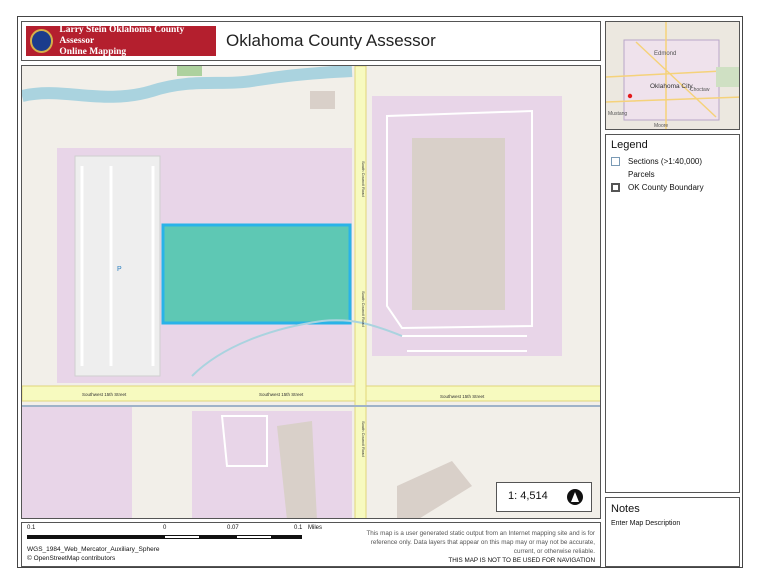 Image resolution: width=761 pixels, height=588 pixels. What do you see at coordinates (665, 54) in the screenshot?
I see `place-label: Edmond` at bounding box center [665, 54].